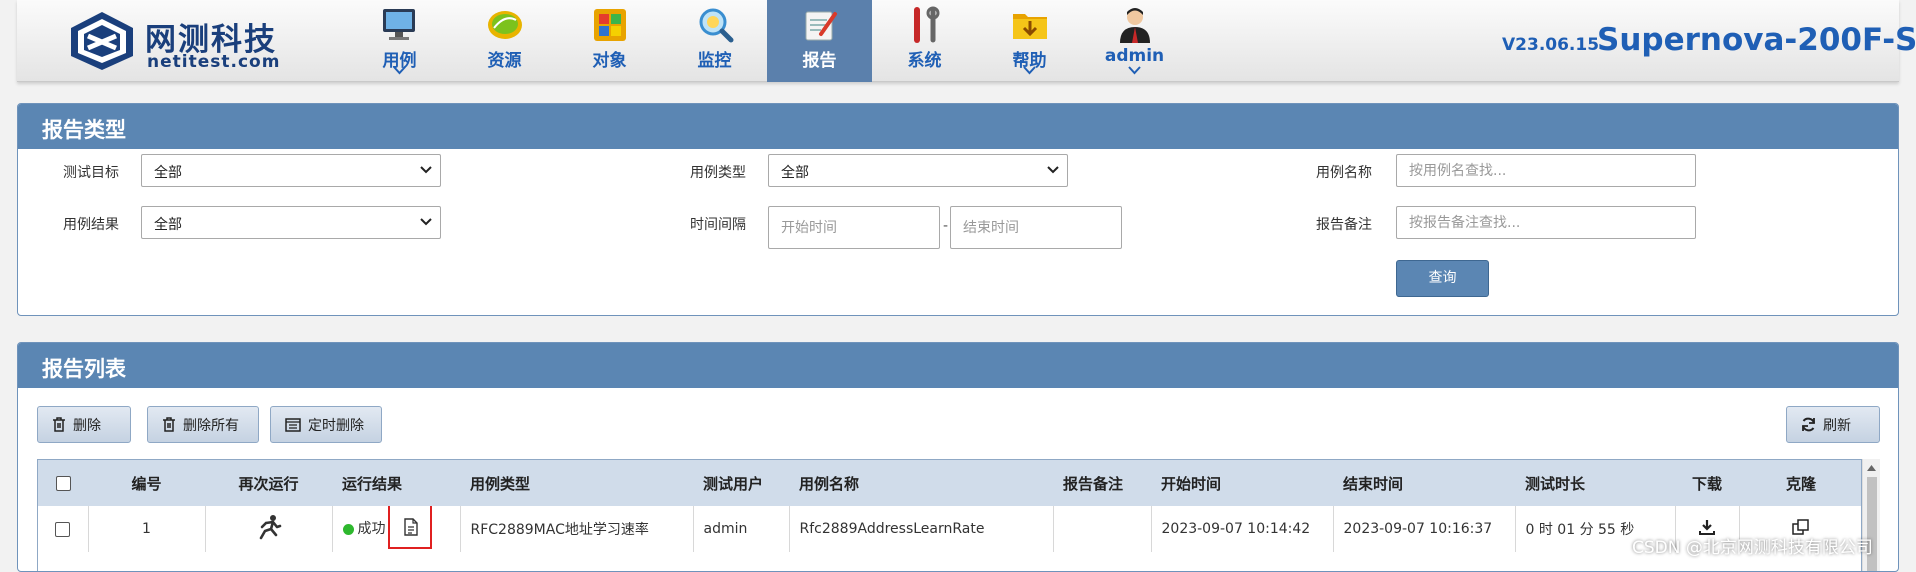 This screenshot has width=1916, height=572. I want to click on calendar-icon, so click(293, 424).